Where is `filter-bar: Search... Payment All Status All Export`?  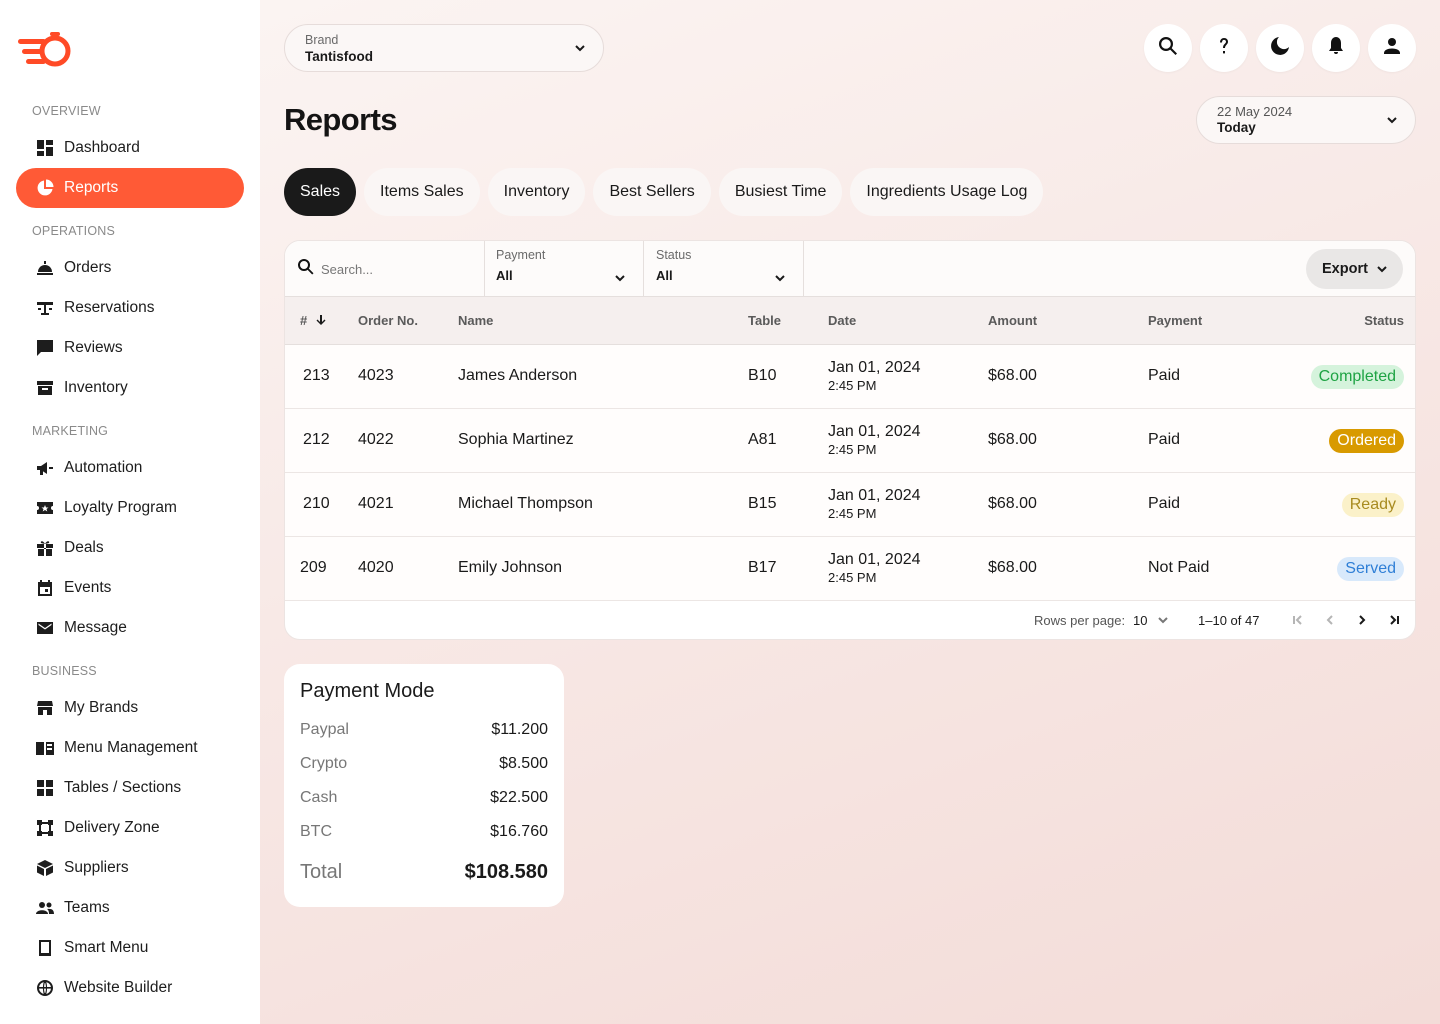
filter-bar: Search... Payment All Status All Export is located at coordinates (850, 269).